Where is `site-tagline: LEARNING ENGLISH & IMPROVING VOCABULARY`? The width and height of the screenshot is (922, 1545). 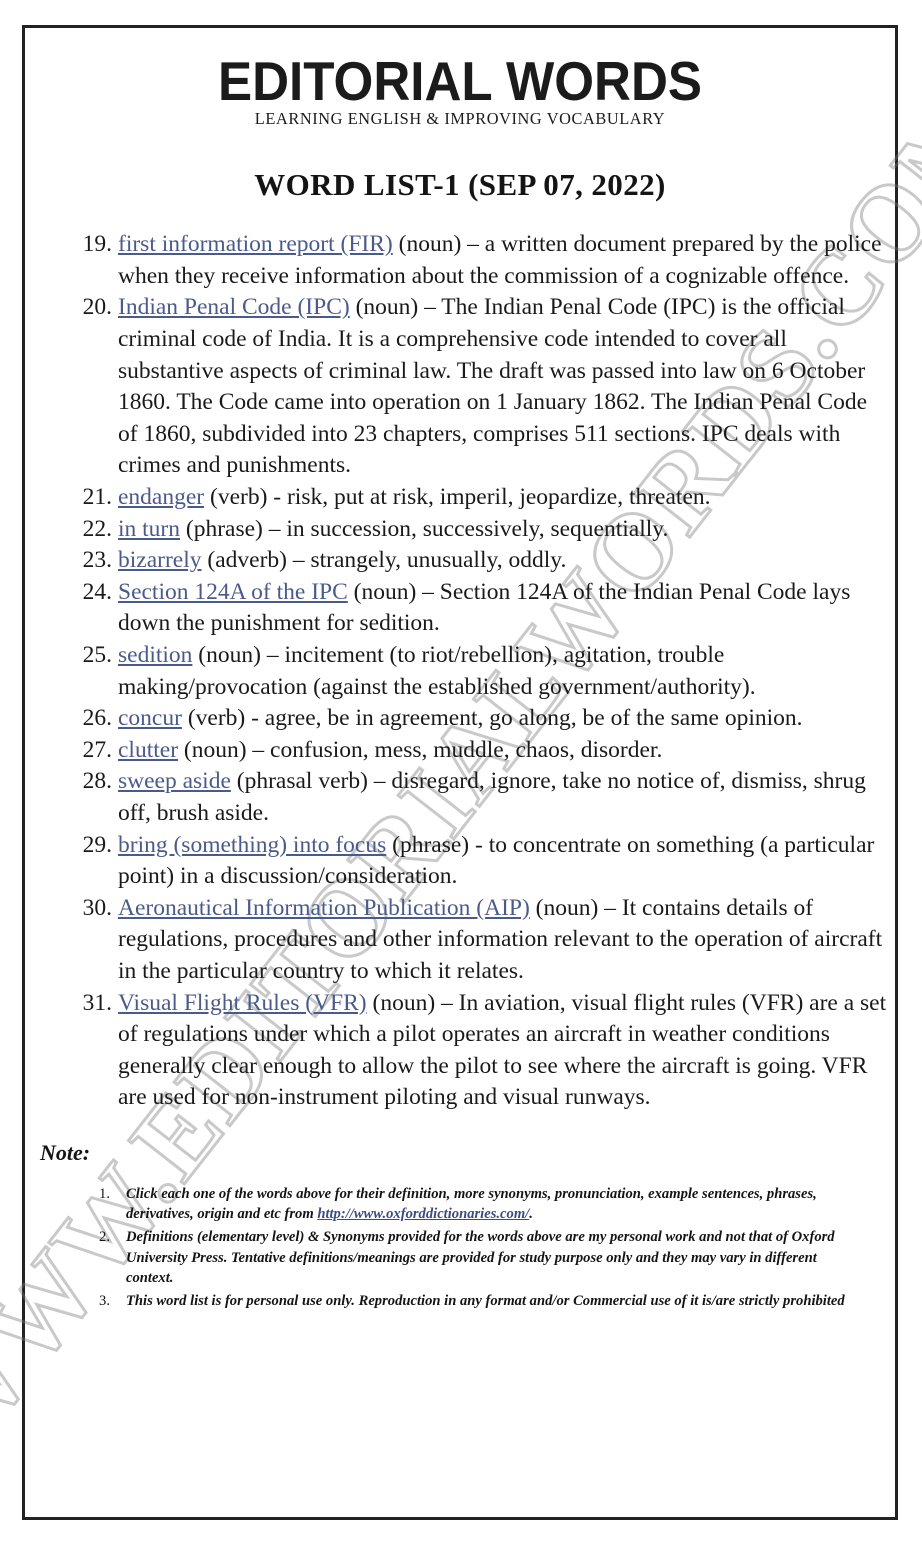 site-tagline: LEARNING ENGLISH & IMPROVING VOCABULARY is located at coordinates (460, 119).